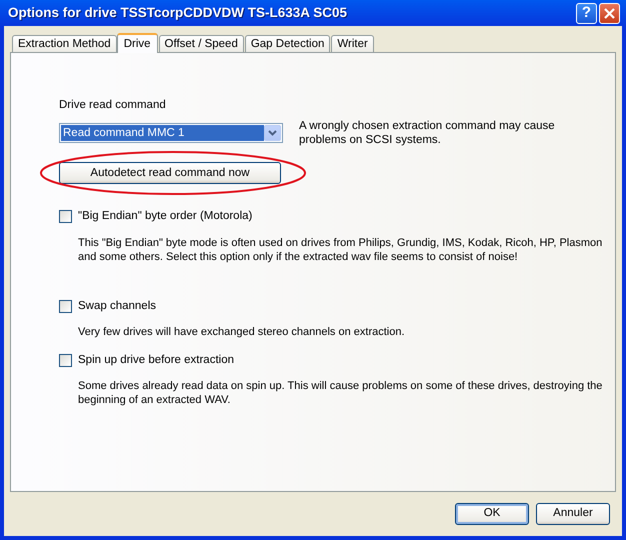 Image resolution: width=626 pixels, height=540 pixels. Describe the element at coordinates (171, 133) in the screenshot. I see `dropdown: Read command MMC 1` at that location.